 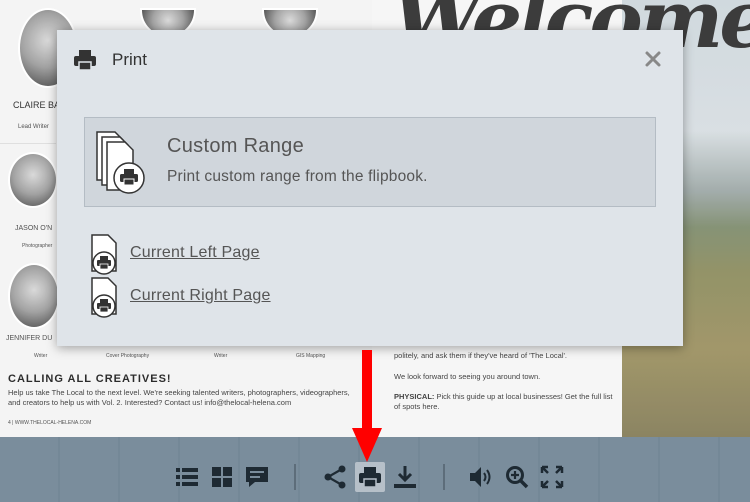 I want to click on list-icon, so click(x=187, y=477).